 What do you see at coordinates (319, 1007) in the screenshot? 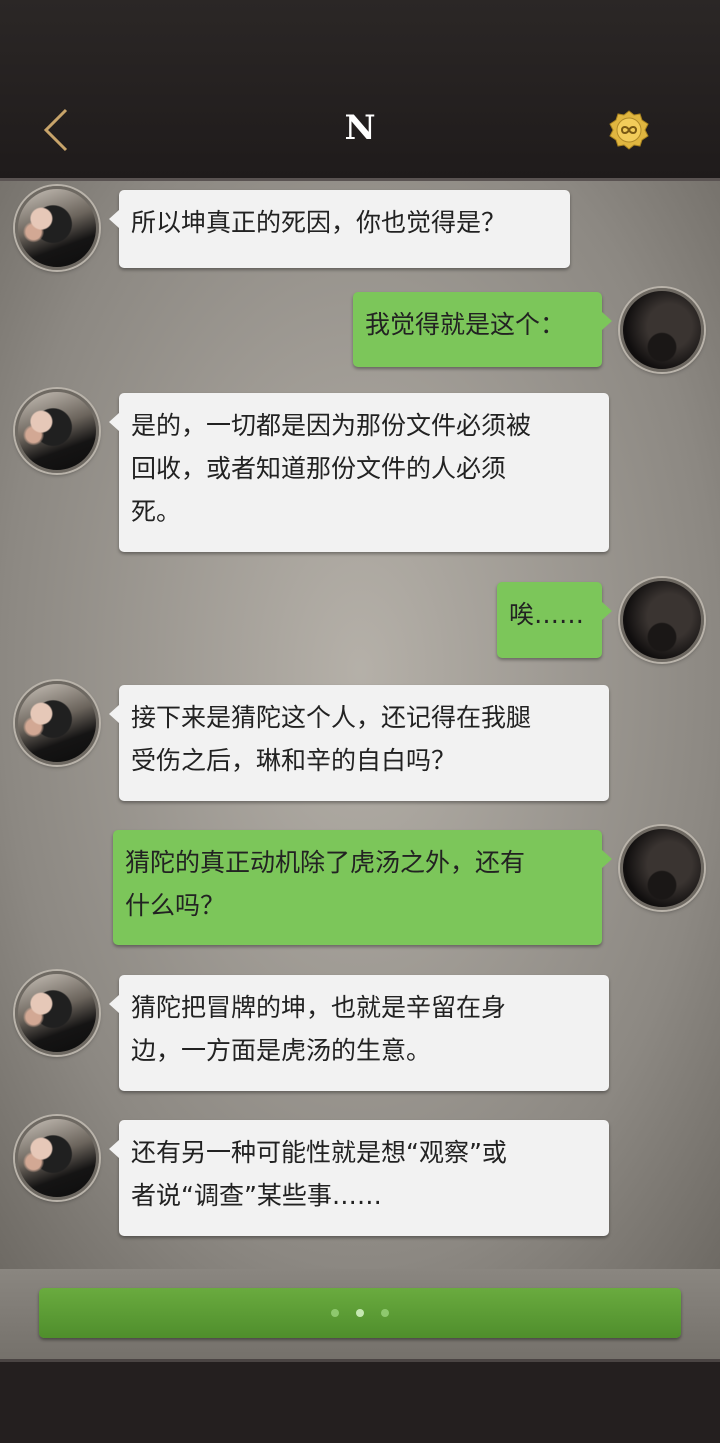
I see `message-line: 猜陀把冒牌的坤，也就是辛留在身` at bounding box center [319, 1007].